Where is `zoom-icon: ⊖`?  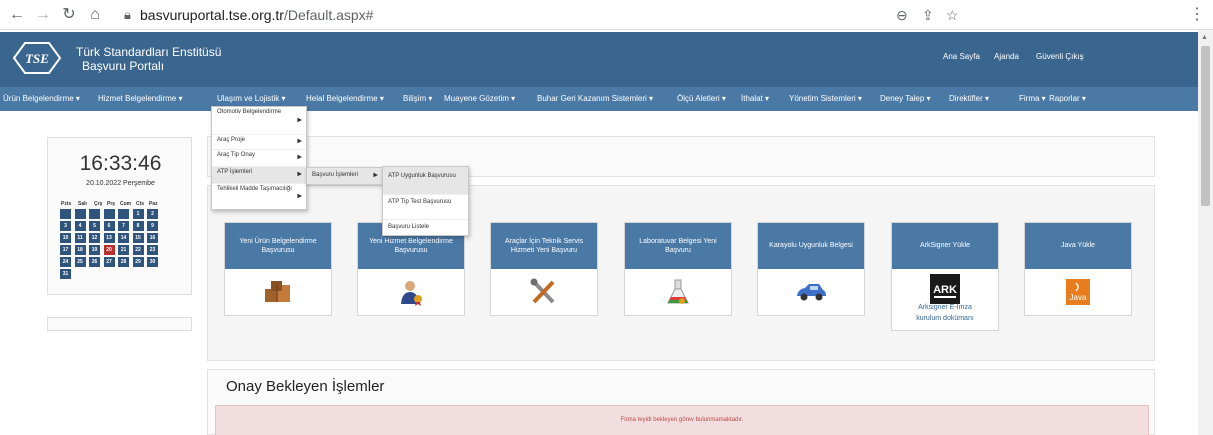
zoom-icon: ⊖ is located at coordinates (902, 15).